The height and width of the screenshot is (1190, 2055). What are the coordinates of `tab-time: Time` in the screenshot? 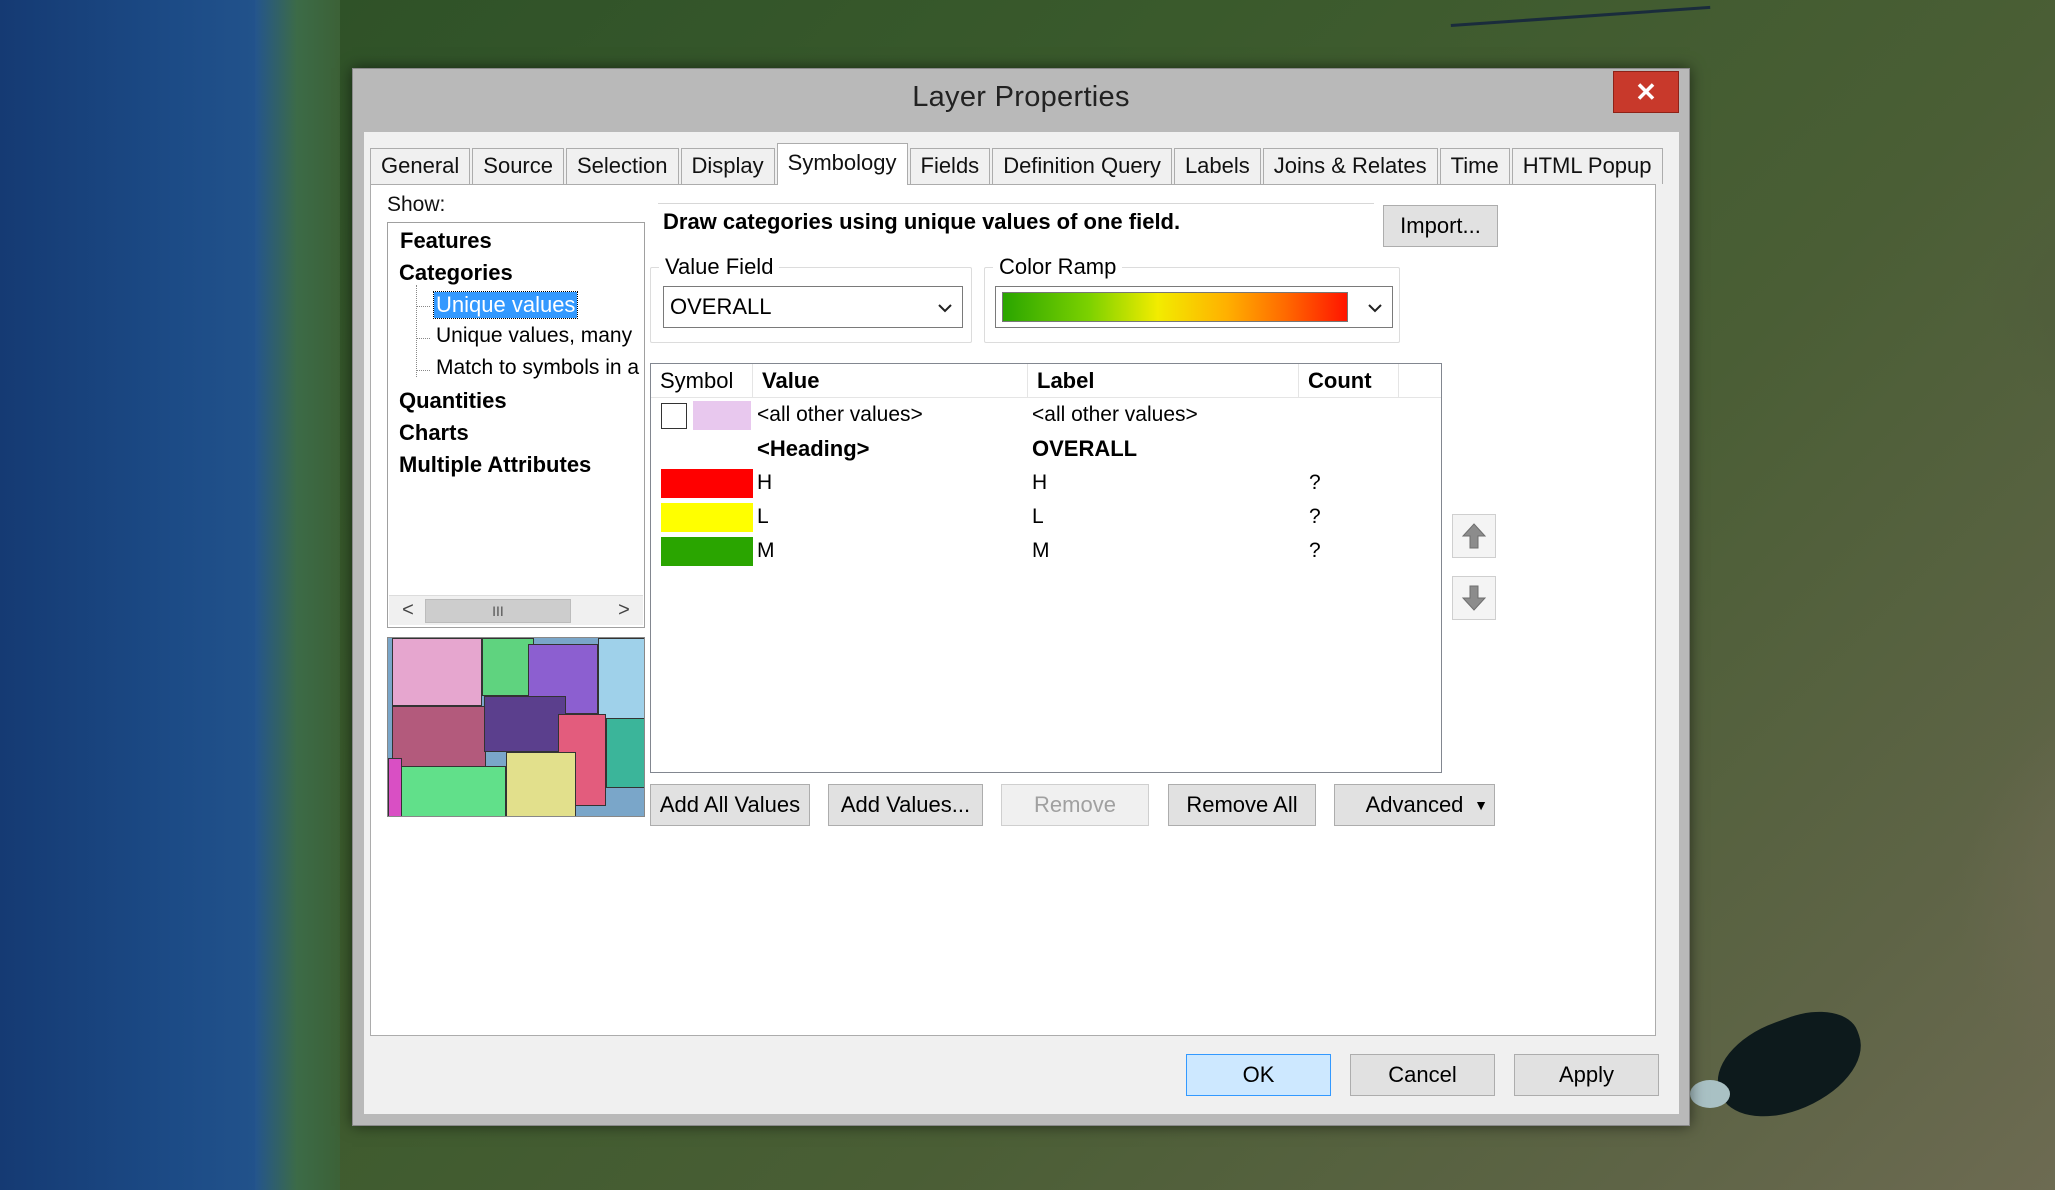 It's located at (1474, 166).